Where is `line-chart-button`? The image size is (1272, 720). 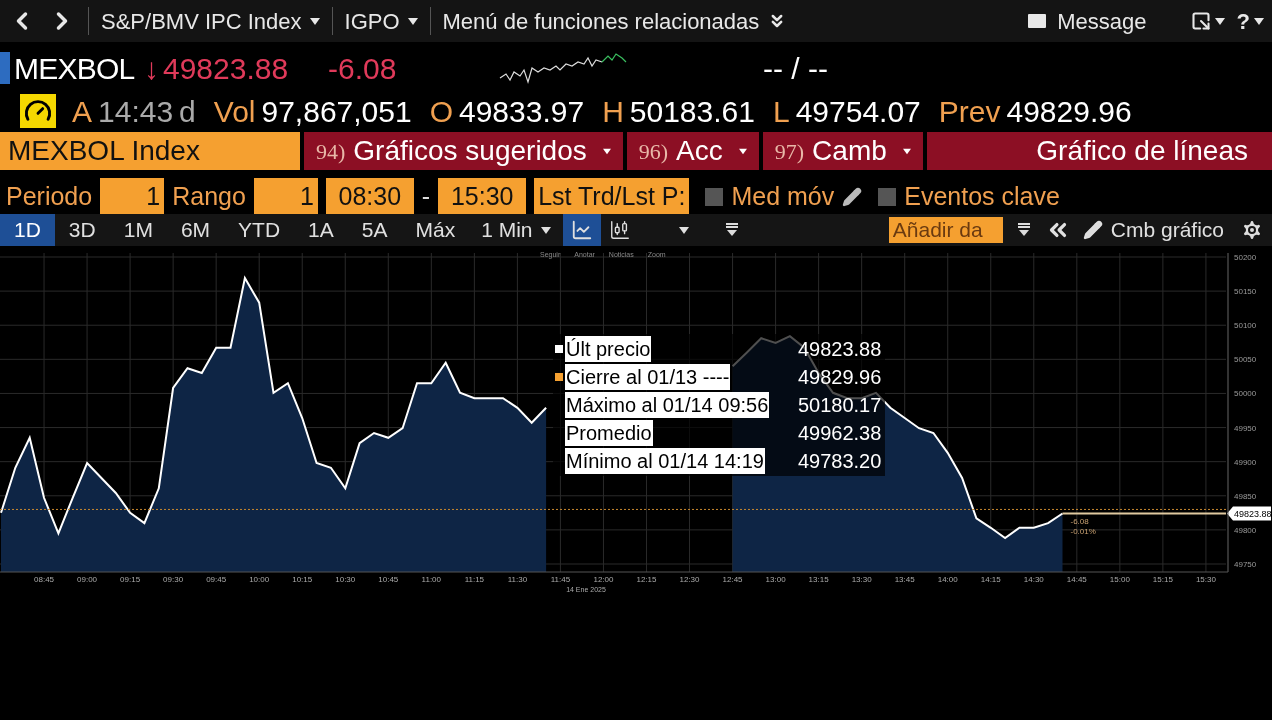 line-chart-button is located at coordinates (581, 230).